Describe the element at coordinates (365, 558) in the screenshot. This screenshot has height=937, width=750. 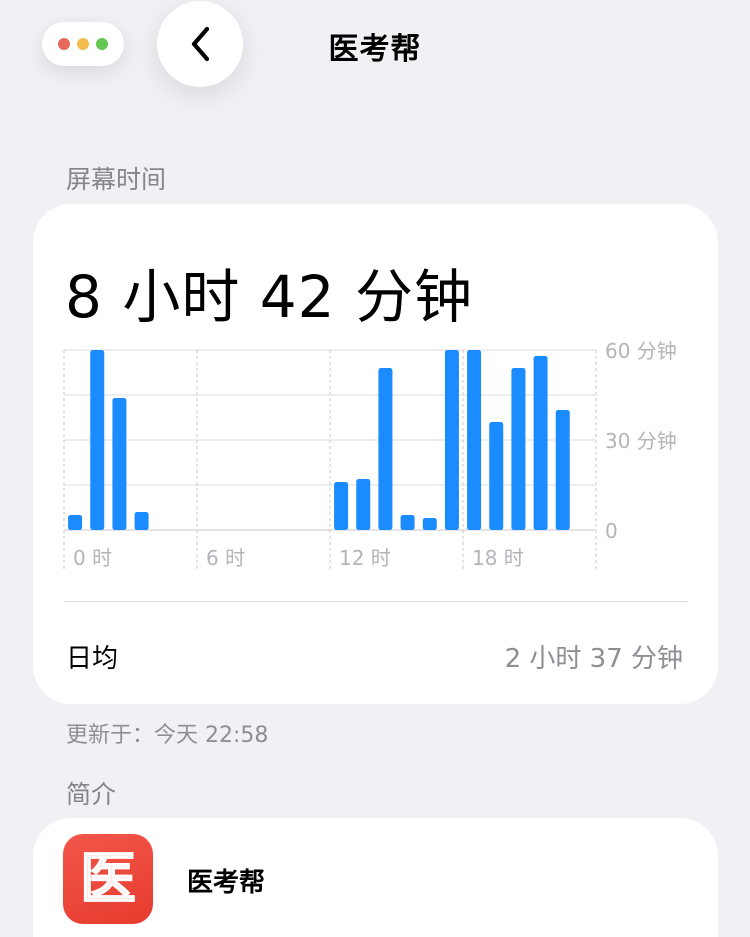
I see `x-tick-label: 12 时` at that location.